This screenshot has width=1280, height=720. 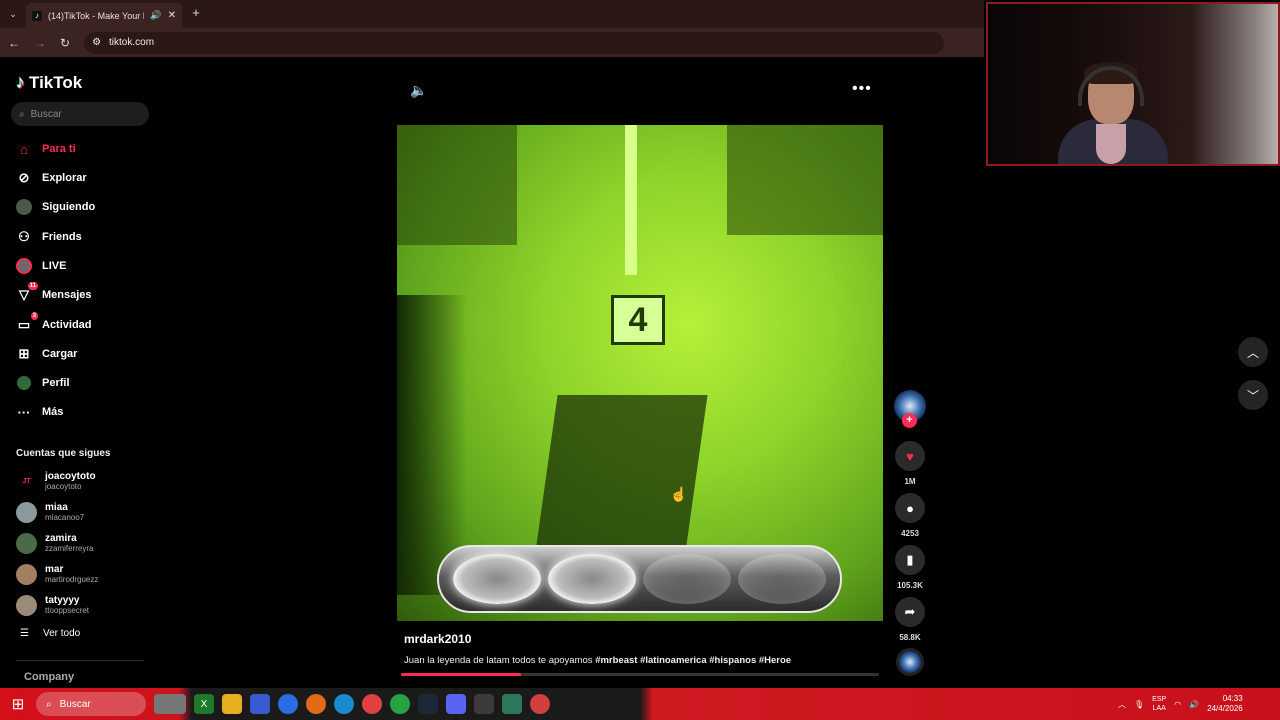 What do you see at coordinates (910, 560) in the screenshot?
I see `bookmark-icon: ▮` at bounding box center [910, 560].